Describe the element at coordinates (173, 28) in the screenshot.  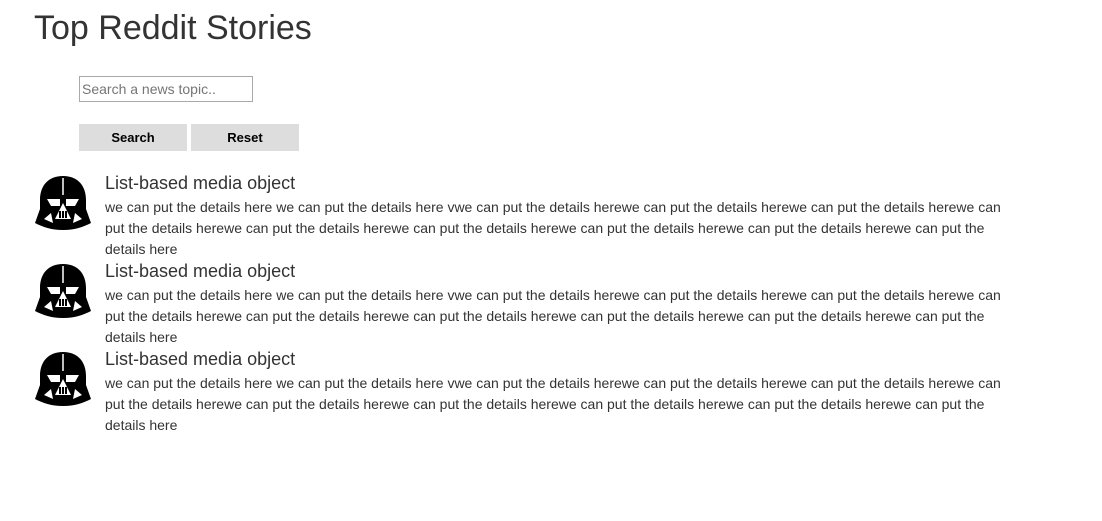
I see `page-title: Top Reddit Stories` at that location.